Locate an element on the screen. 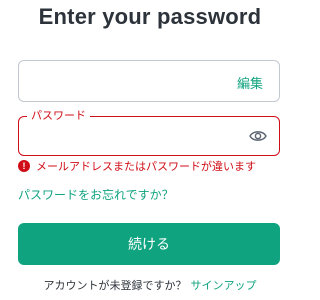 The width and height of the screenshot is (320, 300). signup-row: アカウントが未登録ですか？ サインアップ is located at coordinates (150, 285).